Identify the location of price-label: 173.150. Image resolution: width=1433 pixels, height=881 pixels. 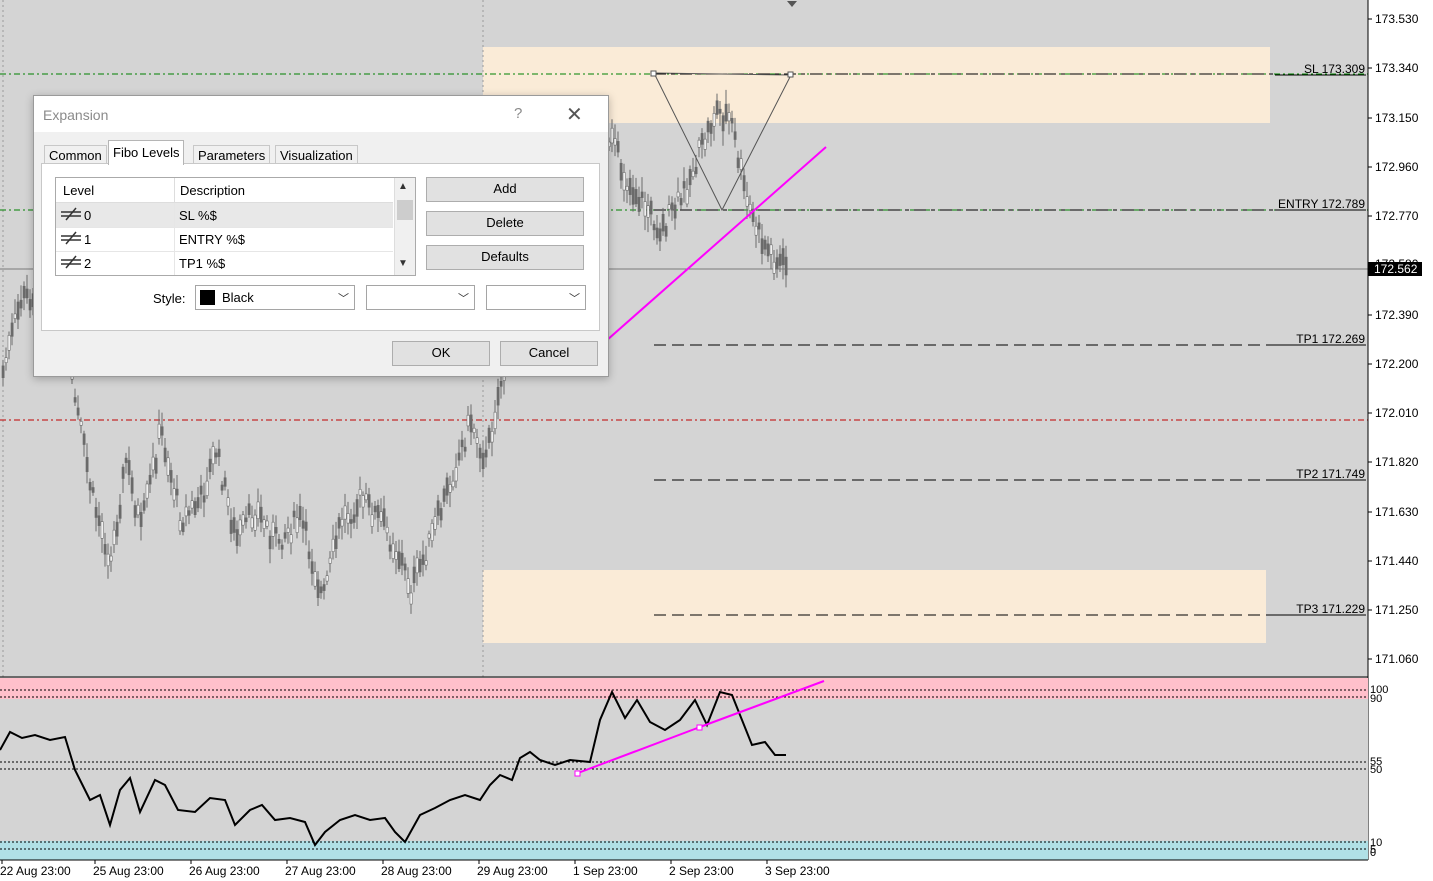
(1397, 118).